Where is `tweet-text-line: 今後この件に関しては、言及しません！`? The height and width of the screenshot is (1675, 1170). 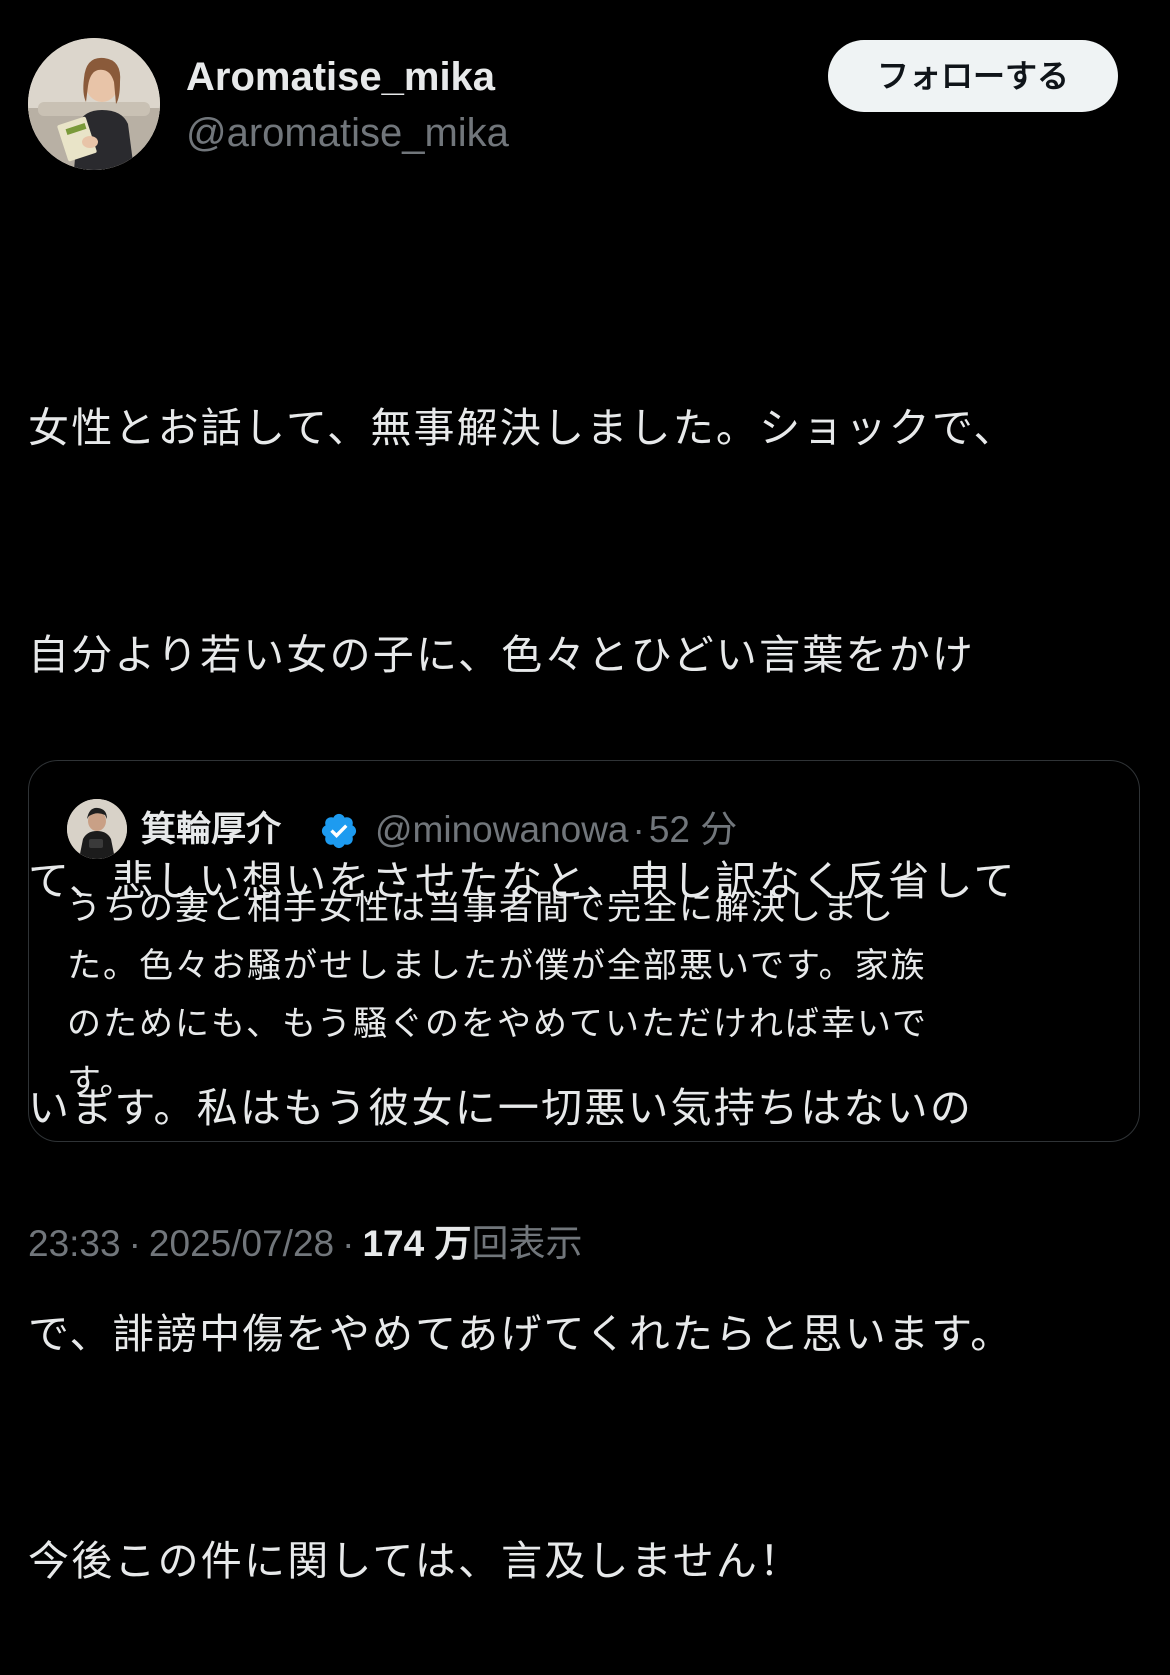 tweet-text-line: 今後この件に関しては、言及しません！ is located at coordinates (415, 1560).